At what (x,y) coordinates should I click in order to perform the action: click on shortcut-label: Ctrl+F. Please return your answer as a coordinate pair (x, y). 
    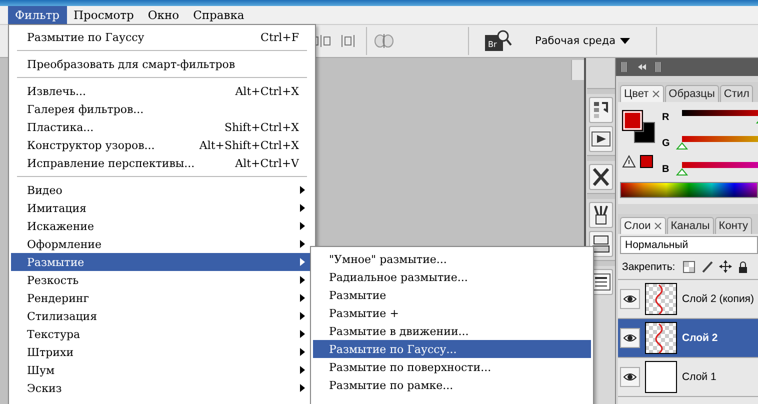
    Looking at the image, I should click on (279, 37).